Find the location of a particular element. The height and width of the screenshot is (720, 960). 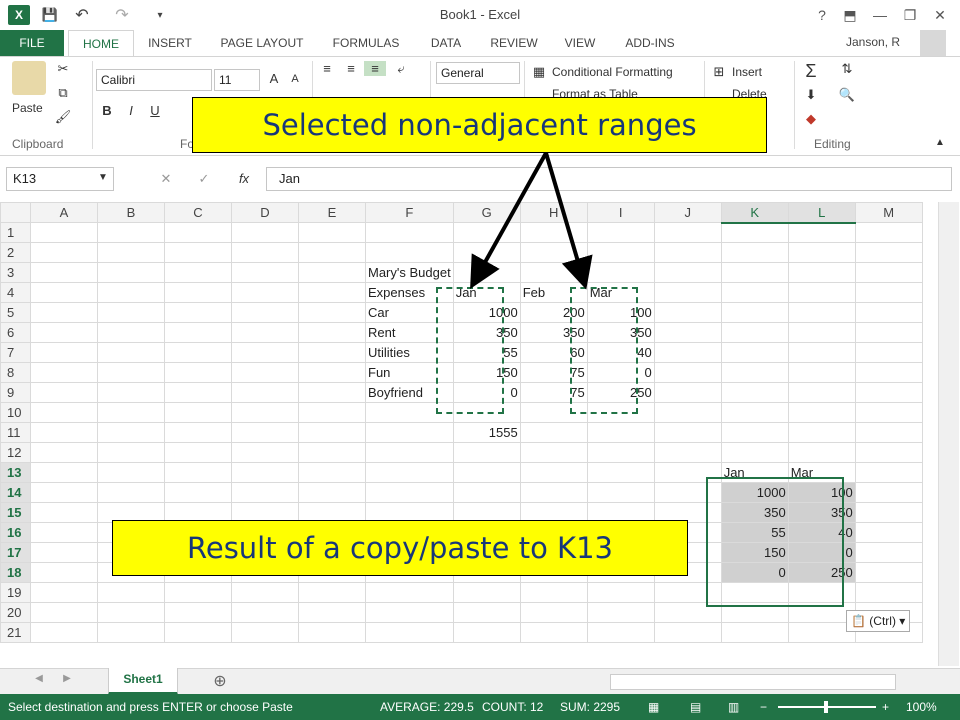

arrow-to-jan is located at coordinates (509, 220).